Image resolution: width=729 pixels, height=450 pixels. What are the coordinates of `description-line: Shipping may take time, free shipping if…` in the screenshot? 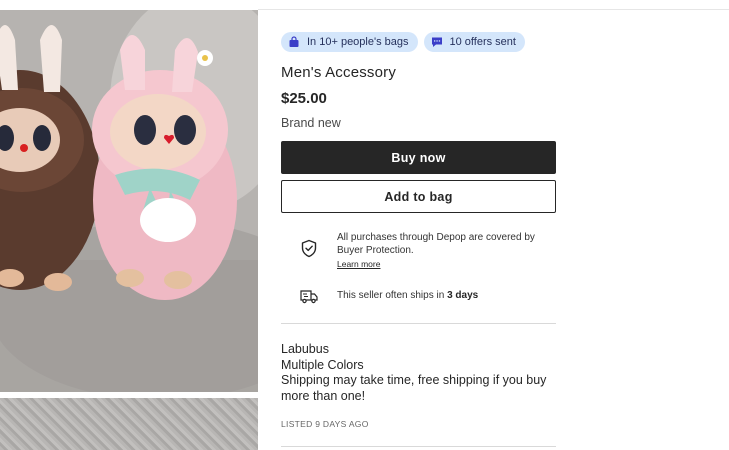 It's located at (414, 388).